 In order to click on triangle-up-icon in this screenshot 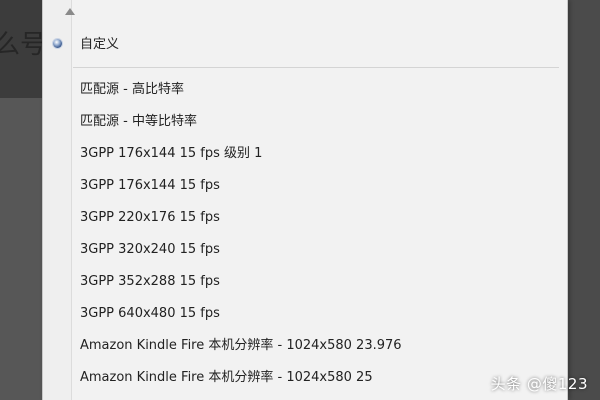, I will do `click(70, 11)`.